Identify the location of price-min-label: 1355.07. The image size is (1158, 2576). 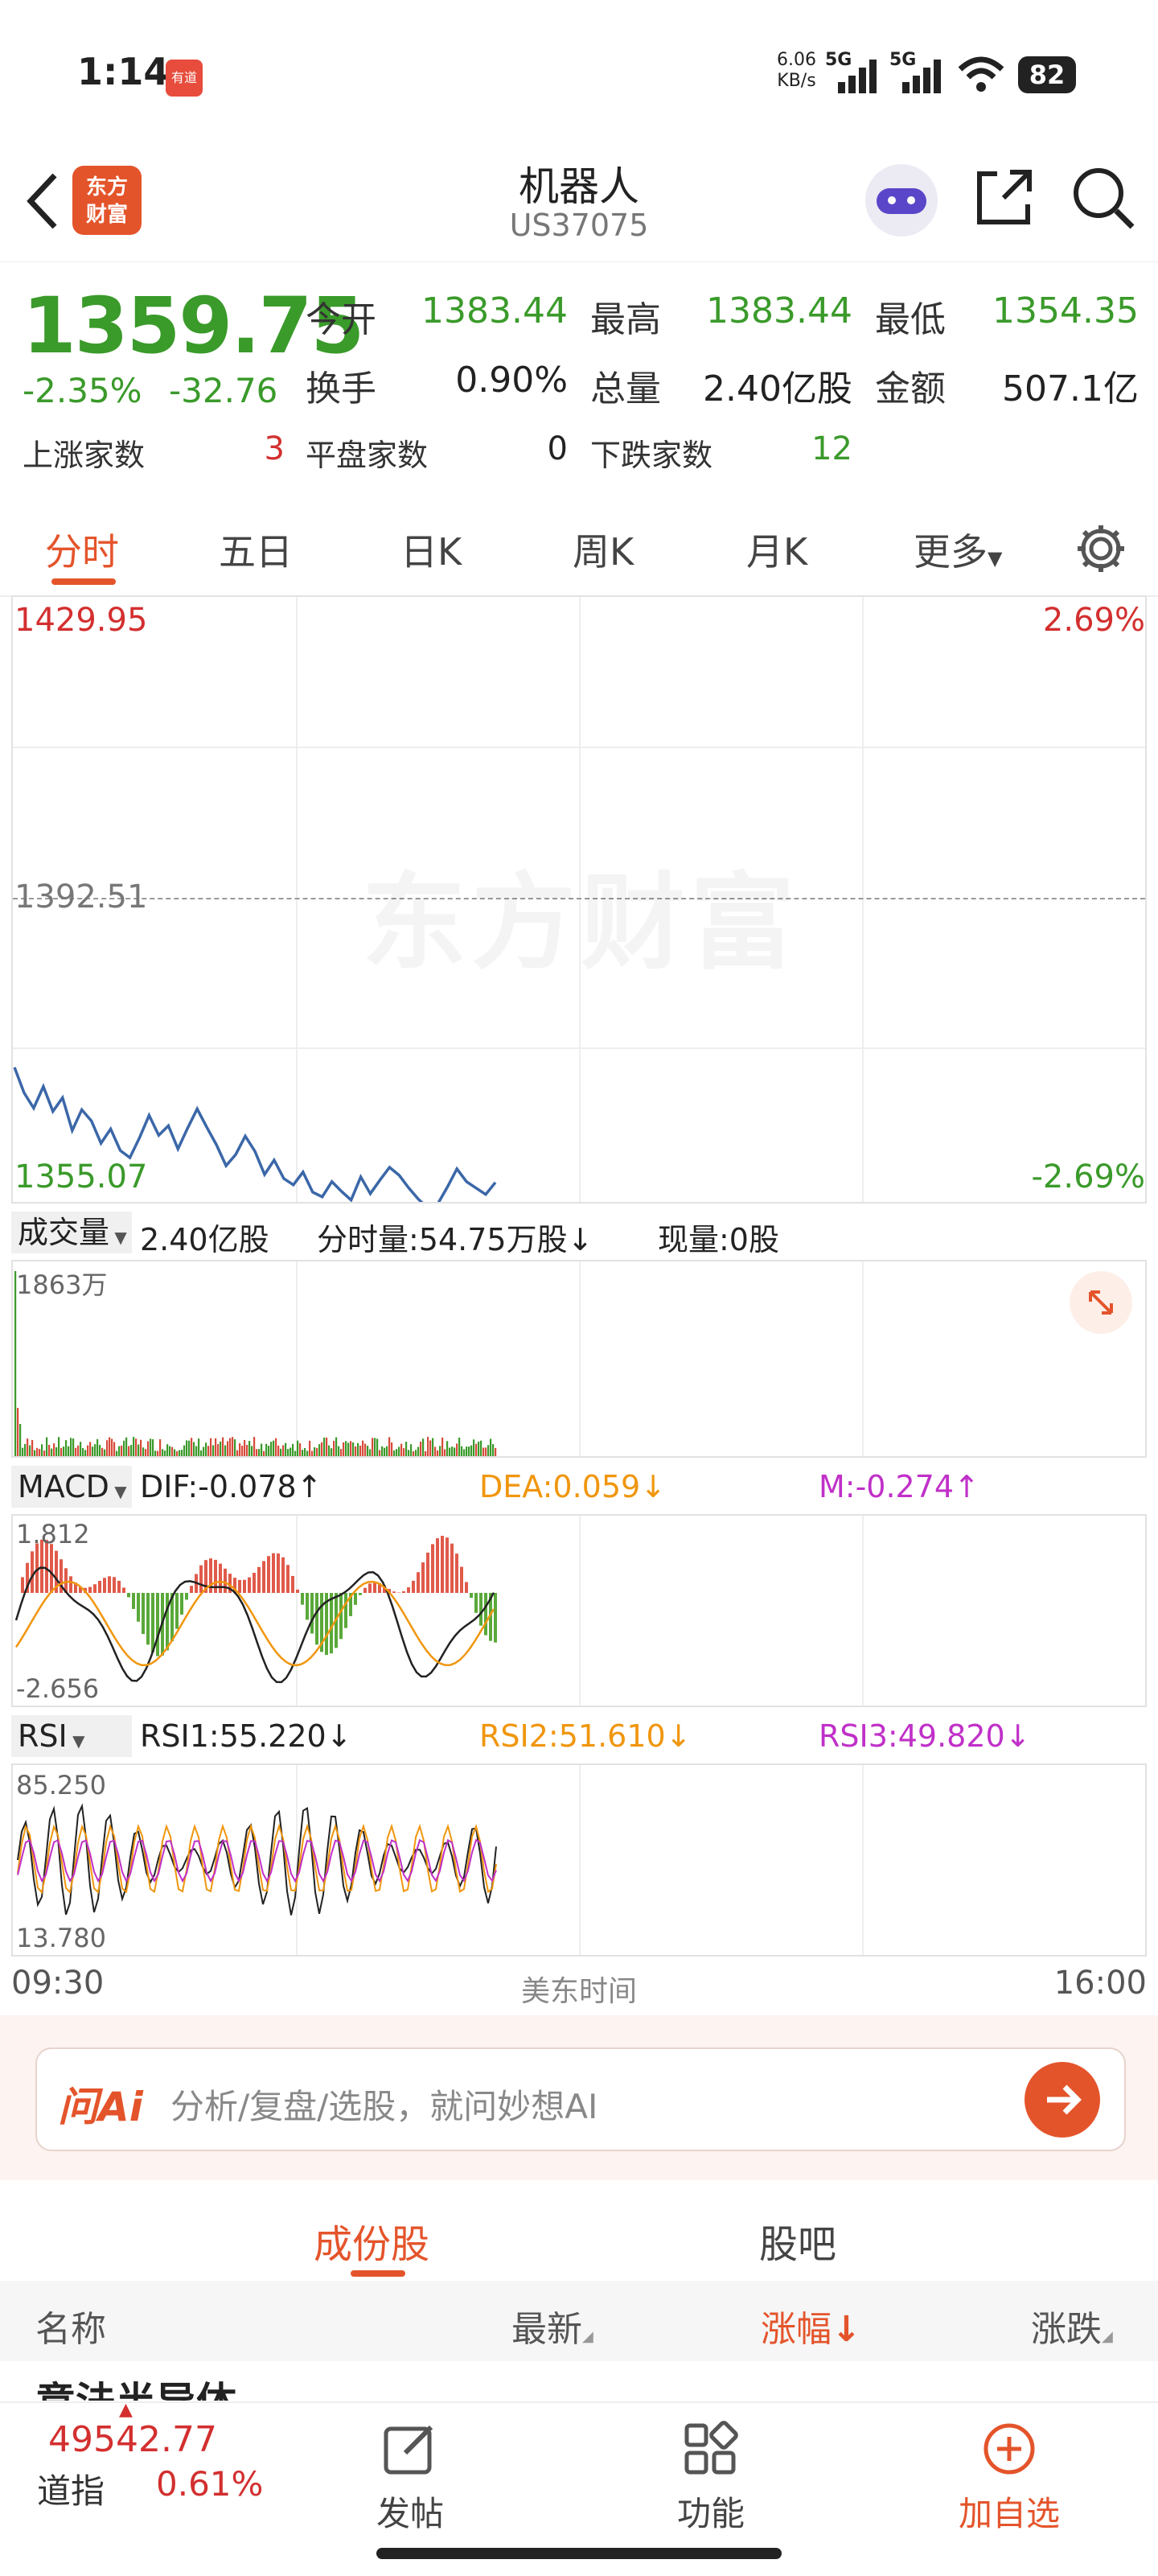
(80, 1176).